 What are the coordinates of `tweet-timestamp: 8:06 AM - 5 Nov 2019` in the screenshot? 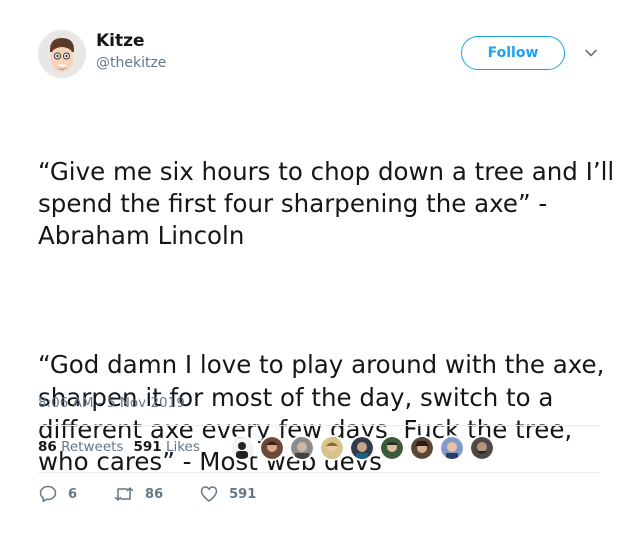 It's located at (111, 403).